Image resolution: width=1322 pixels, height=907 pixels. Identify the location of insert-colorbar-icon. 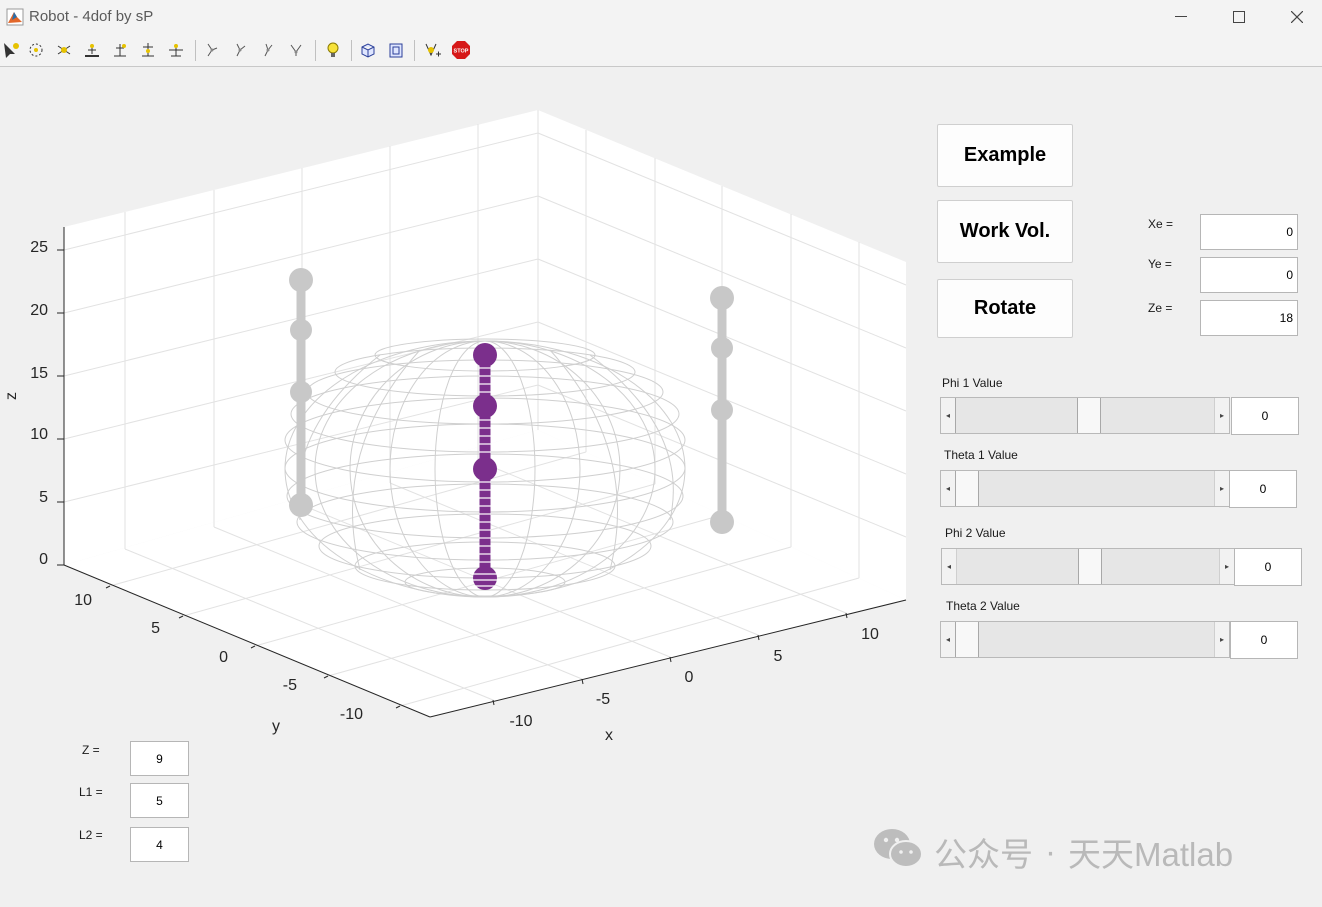
(176, 50).